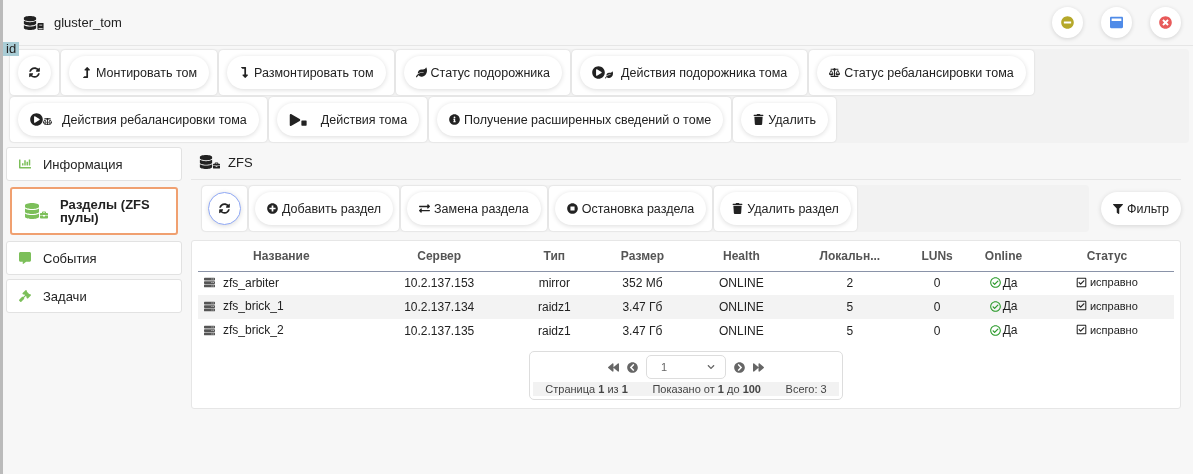  Describe the element at coordinates (25, 296) in the screenshot. I see `gavel-icon` at that location.